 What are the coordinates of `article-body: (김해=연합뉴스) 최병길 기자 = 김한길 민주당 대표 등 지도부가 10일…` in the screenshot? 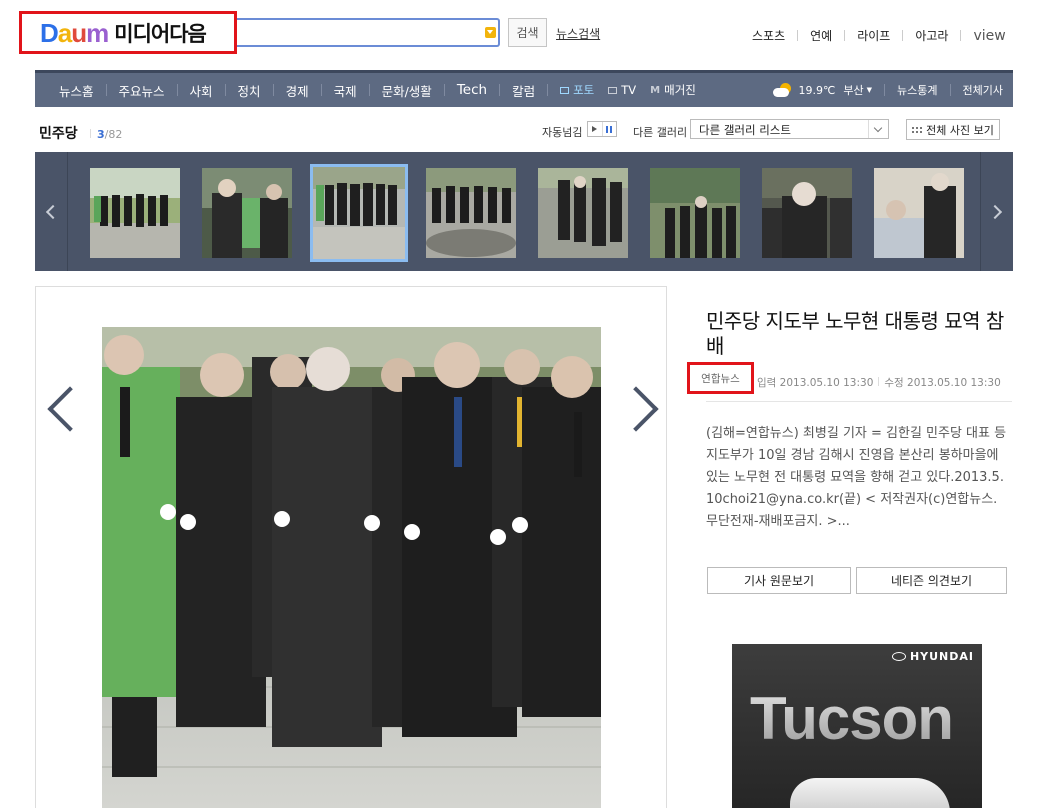 It's located at (856, 477).